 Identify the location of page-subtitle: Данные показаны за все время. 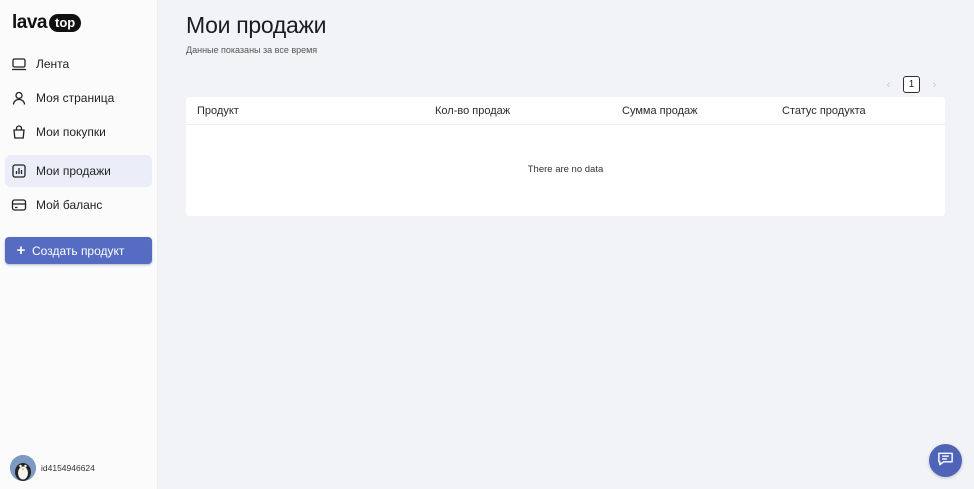
(252, 50).